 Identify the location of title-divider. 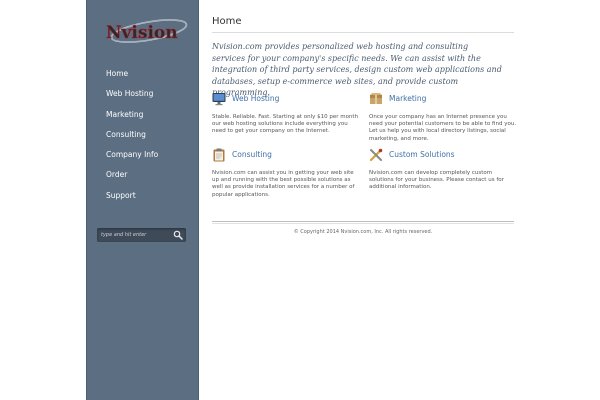
(363, 32).